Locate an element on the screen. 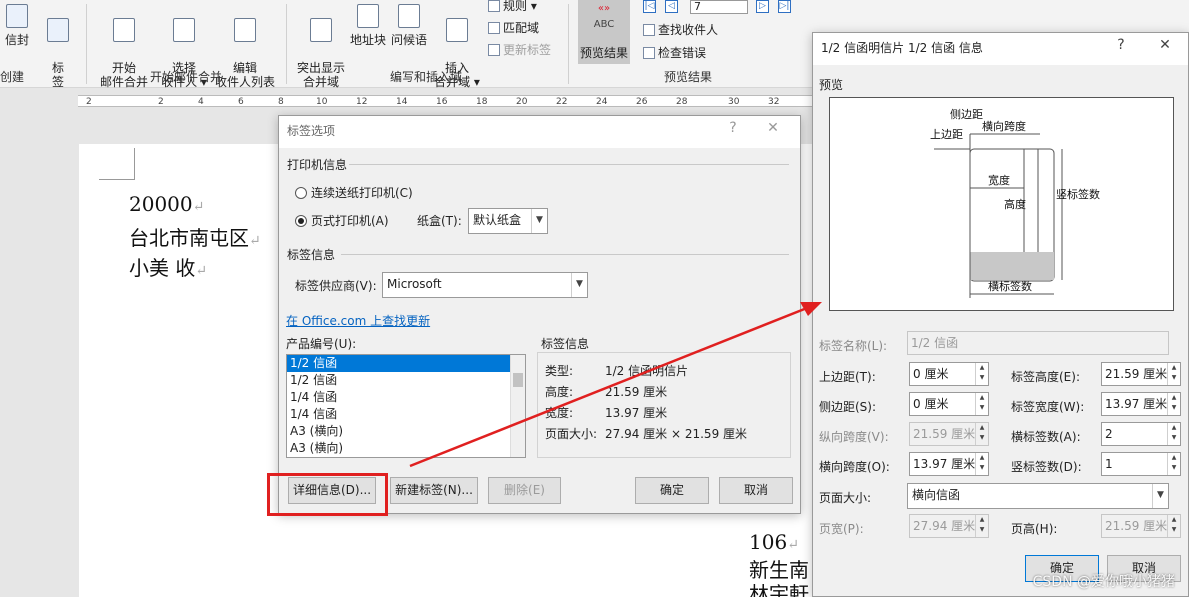  annotation-arrow is located at coordinates (615, 385).